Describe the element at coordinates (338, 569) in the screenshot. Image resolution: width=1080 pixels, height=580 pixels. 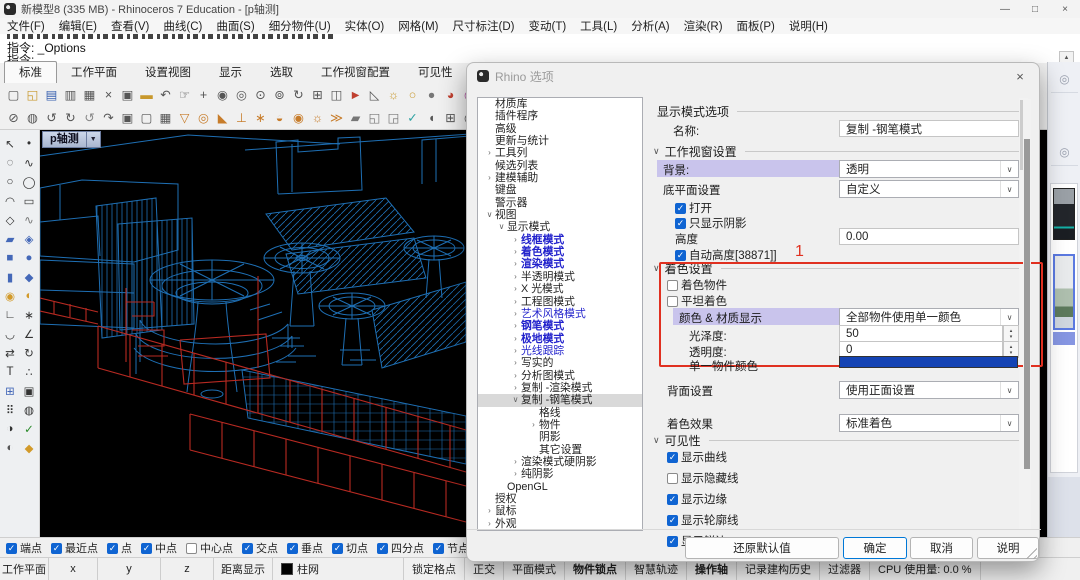
I see `current-layer-cell: 柱网` at that location.